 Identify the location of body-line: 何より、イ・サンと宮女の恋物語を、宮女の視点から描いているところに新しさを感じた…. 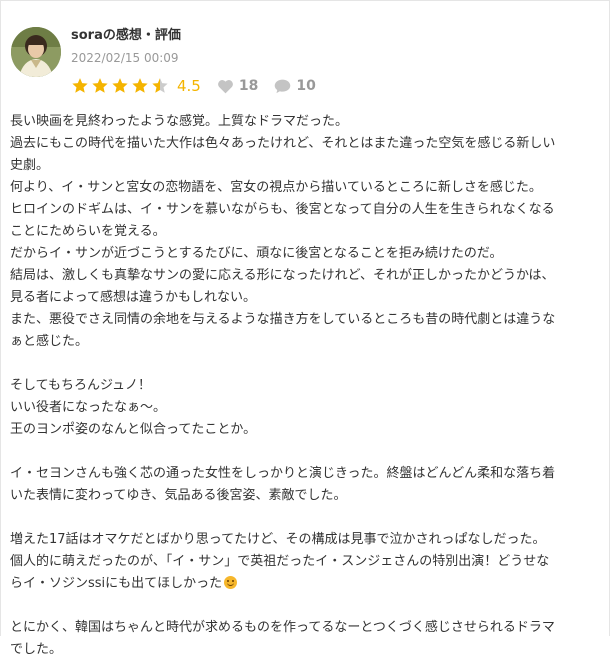
(276, 187).